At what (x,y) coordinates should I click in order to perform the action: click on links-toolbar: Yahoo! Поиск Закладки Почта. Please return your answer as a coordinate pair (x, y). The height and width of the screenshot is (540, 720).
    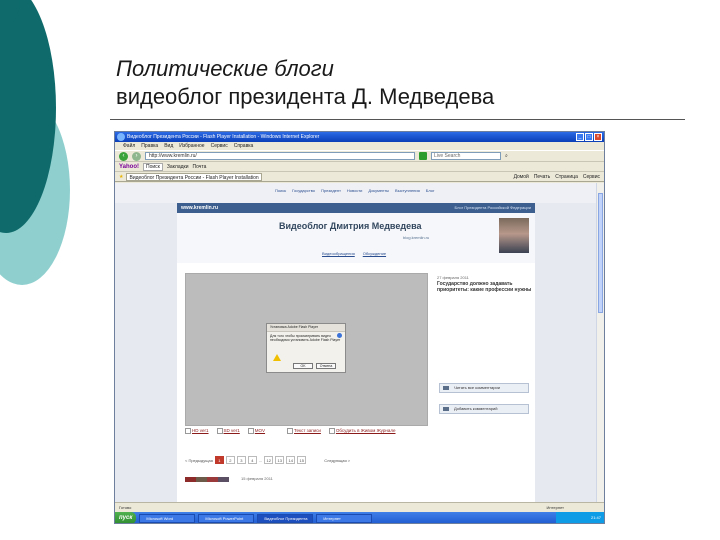
    Looking at the image, I should click on (359, 167).